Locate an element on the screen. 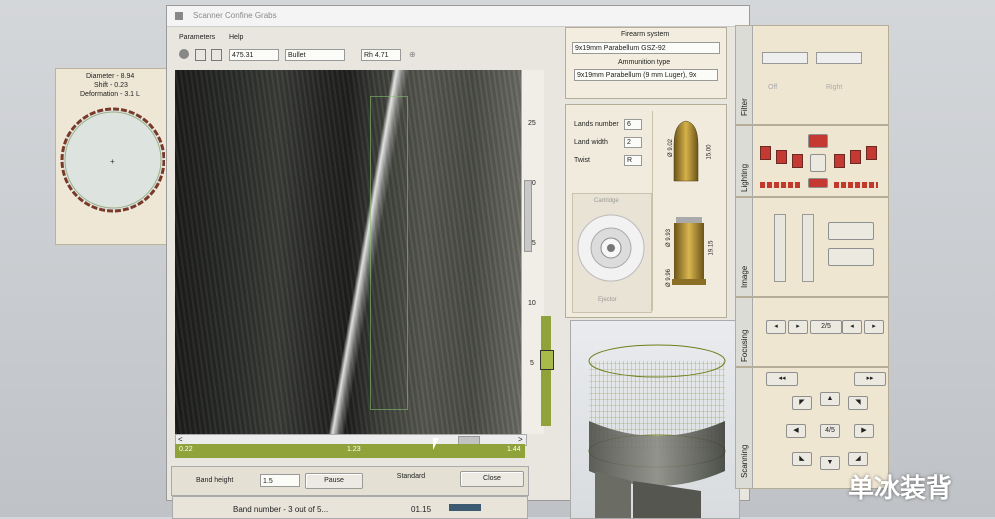 The image size is (995, 519). position-left-value: 0.22 is located at coordinates (186, 449).